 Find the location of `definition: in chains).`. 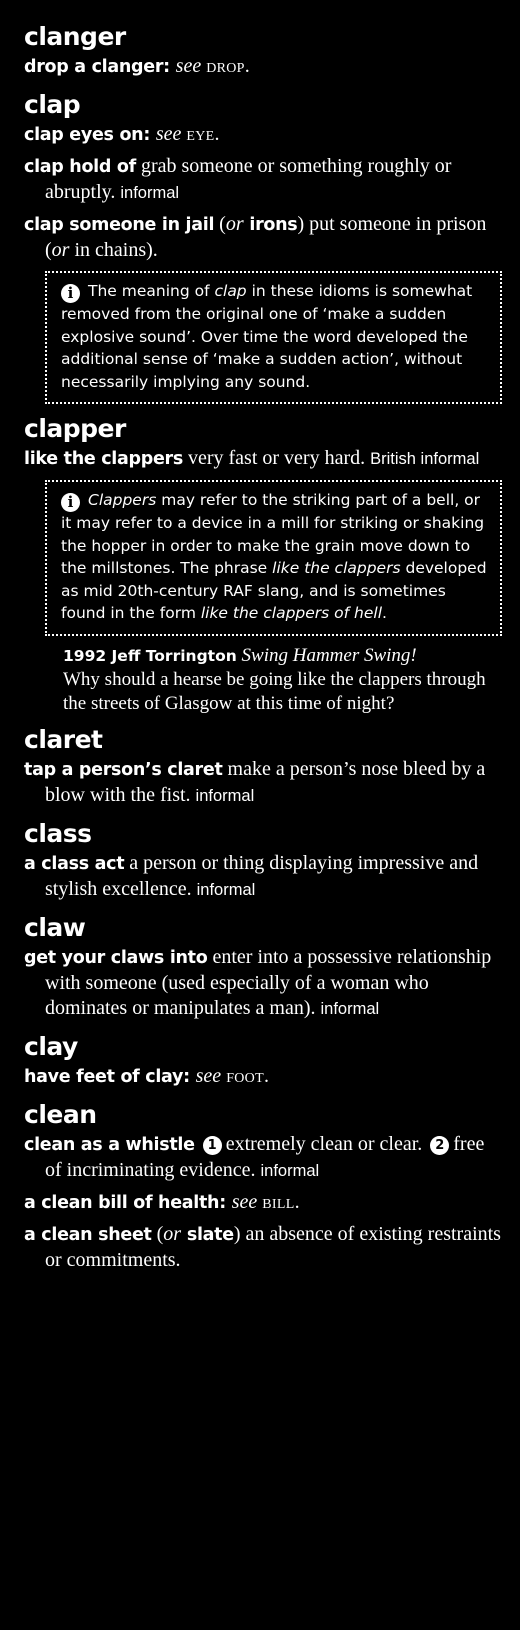

definition: in chains). is located at coordinates (113, 250).